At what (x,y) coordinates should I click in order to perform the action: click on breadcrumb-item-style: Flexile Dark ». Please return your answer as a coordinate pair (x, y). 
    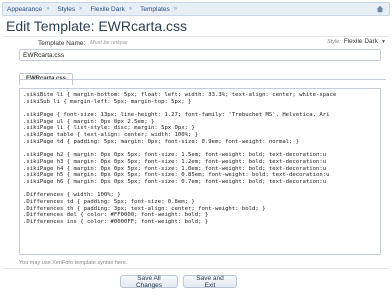
    Looking at the image, I should click on (111, 9).